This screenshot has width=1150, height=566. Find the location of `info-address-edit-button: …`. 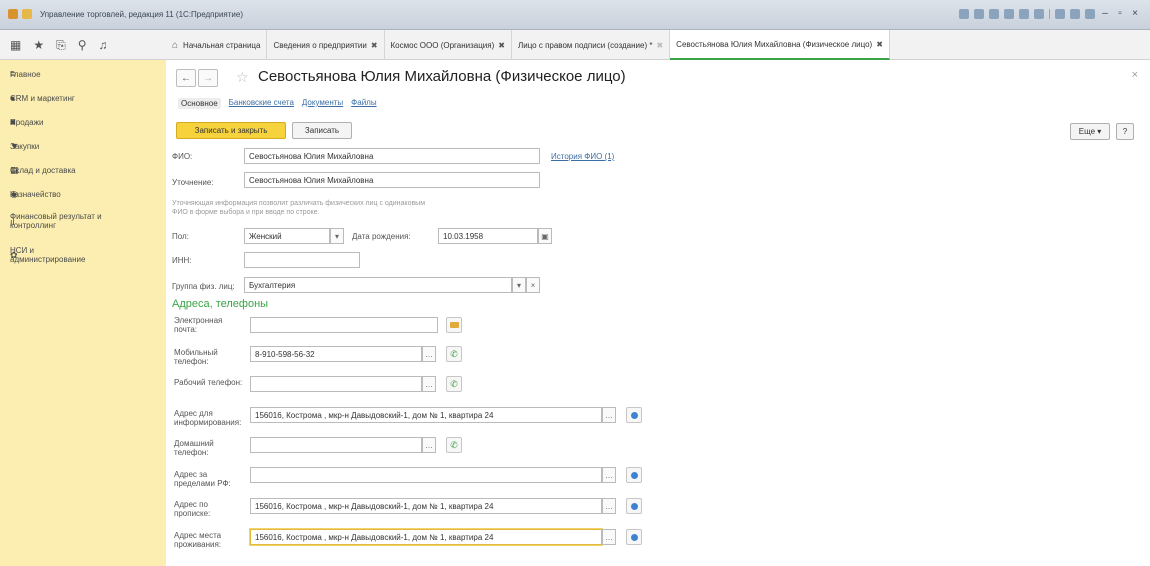

info-address-edit-button: … is located at coordinates (609, 415).